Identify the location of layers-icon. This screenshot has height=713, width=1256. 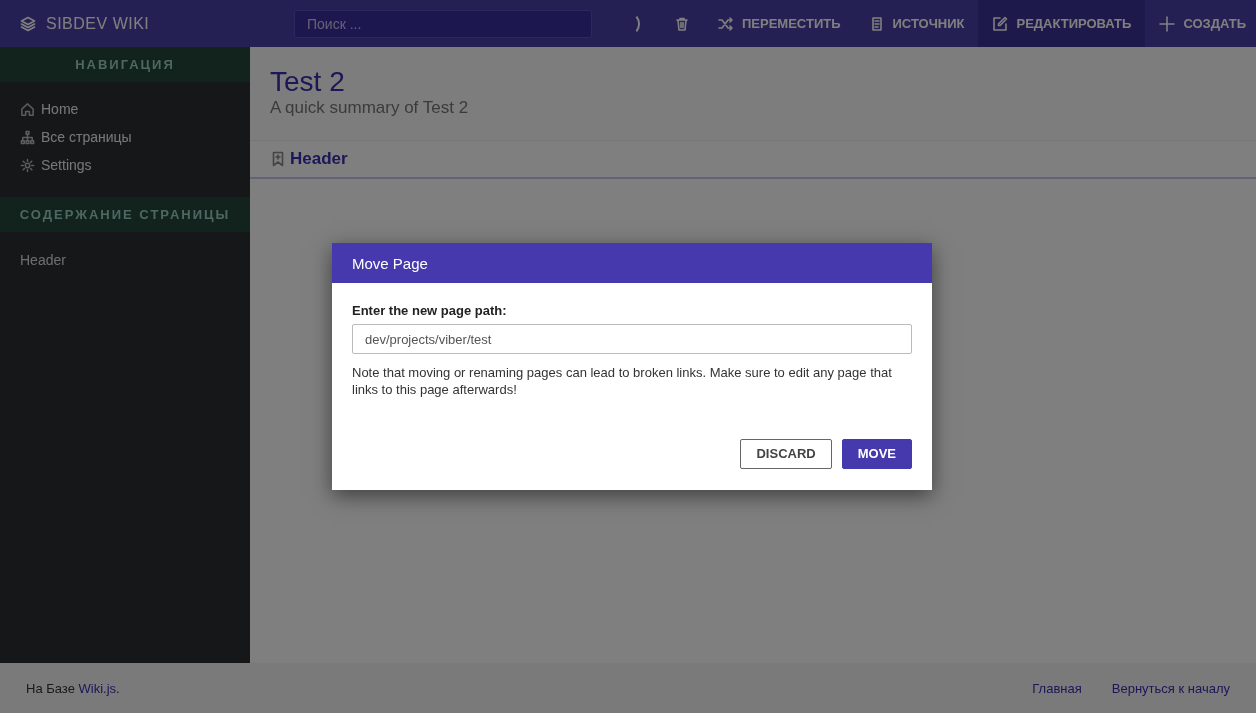
(28, 23).